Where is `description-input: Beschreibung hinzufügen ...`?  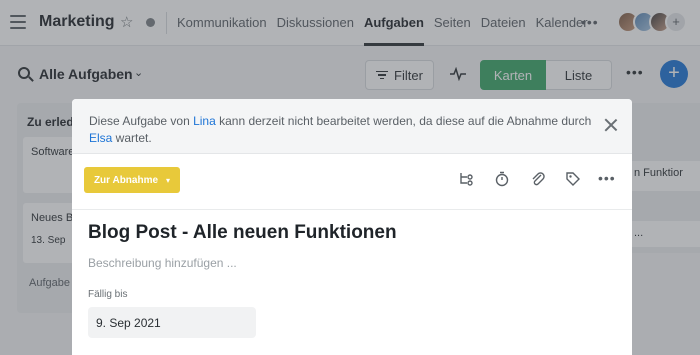 description-input: Beschreibung hinzufügen ... is located at coordinates (162, 263).